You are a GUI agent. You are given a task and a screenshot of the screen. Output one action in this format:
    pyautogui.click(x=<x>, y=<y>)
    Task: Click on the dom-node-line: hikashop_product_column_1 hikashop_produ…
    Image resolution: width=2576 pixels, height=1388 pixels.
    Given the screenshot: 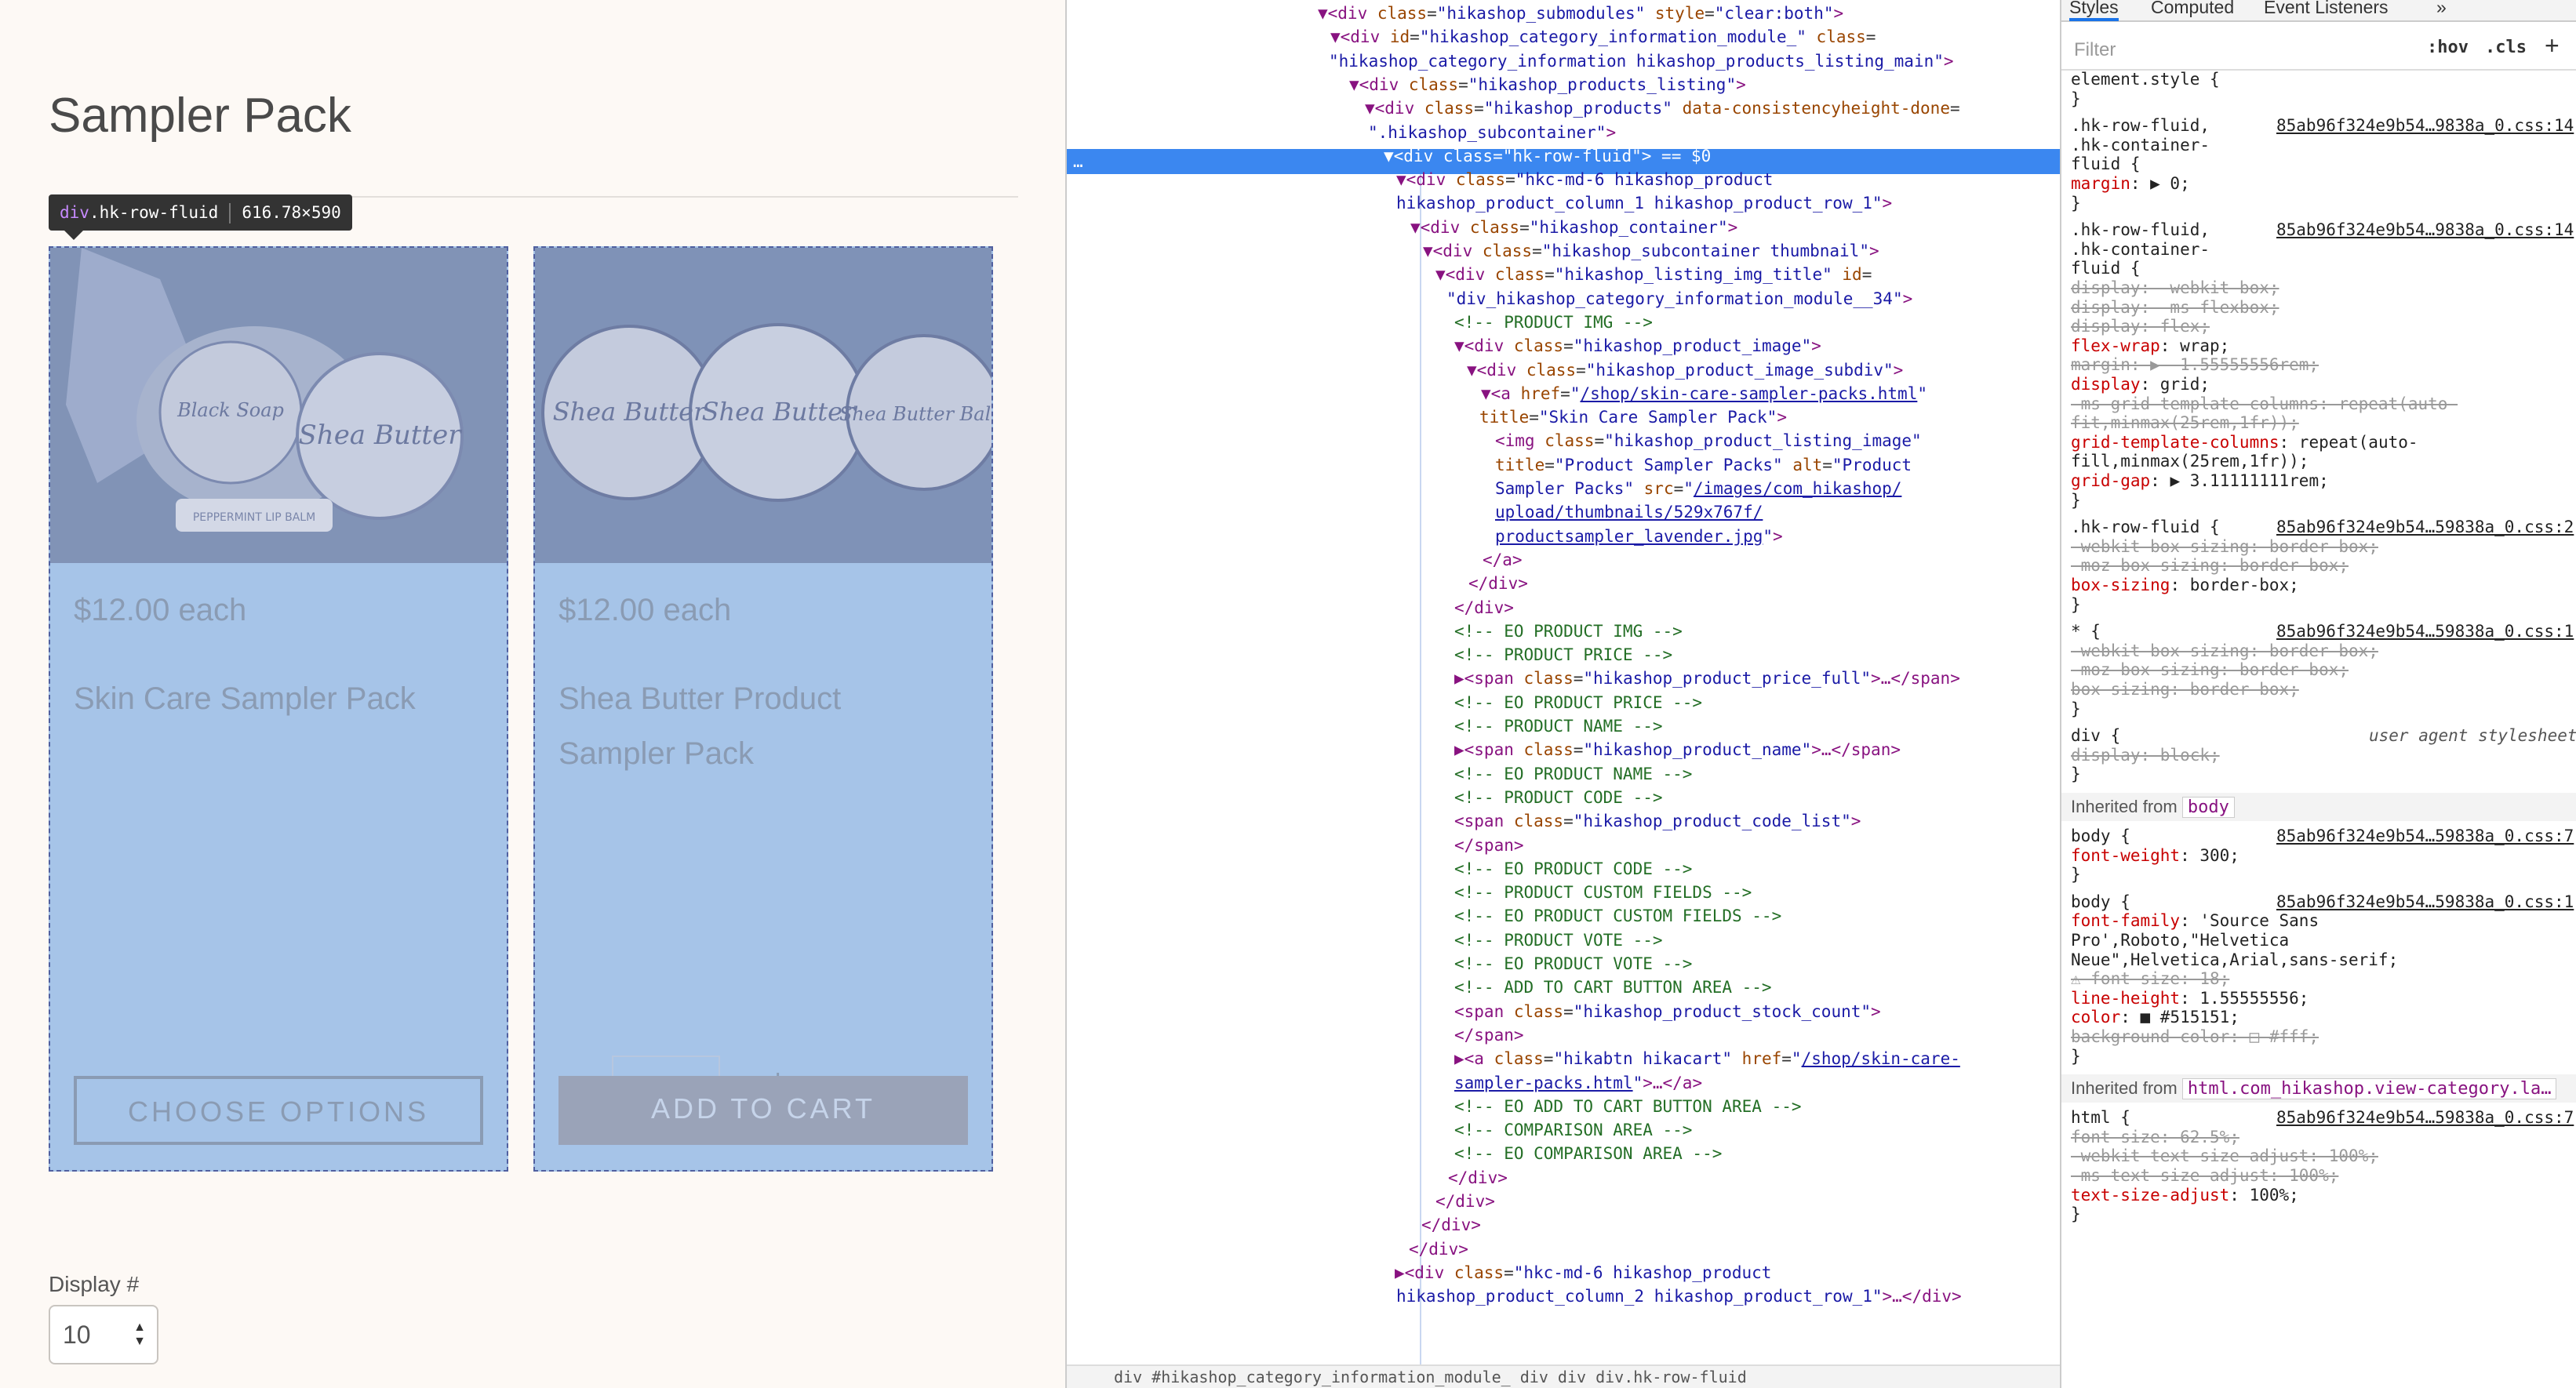 What is the action you would take?
    pyautogui.click(x=1644, y=203)
    